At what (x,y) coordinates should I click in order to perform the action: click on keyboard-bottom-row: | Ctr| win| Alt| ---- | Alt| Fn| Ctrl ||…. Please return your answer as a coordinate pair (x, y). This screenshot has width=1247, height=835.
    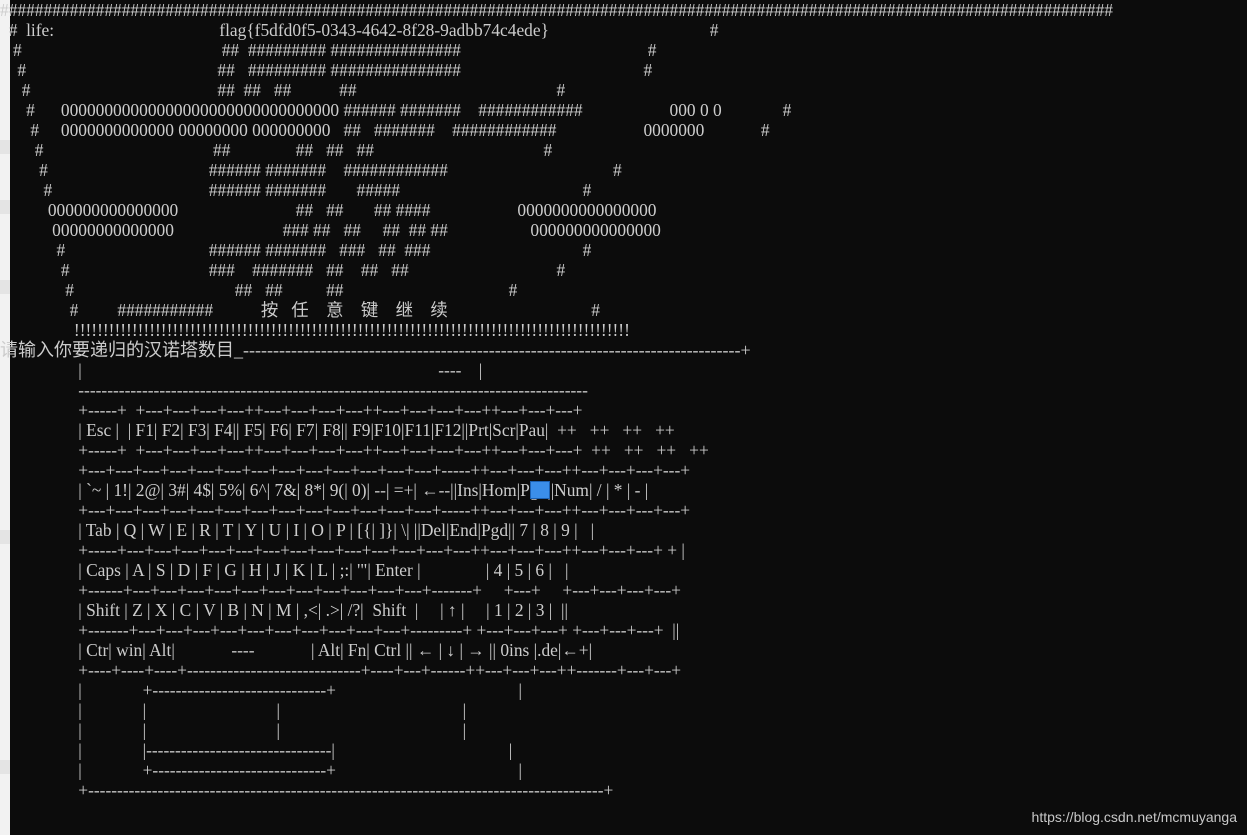
    Looking at the image, I should click on (296, 650).